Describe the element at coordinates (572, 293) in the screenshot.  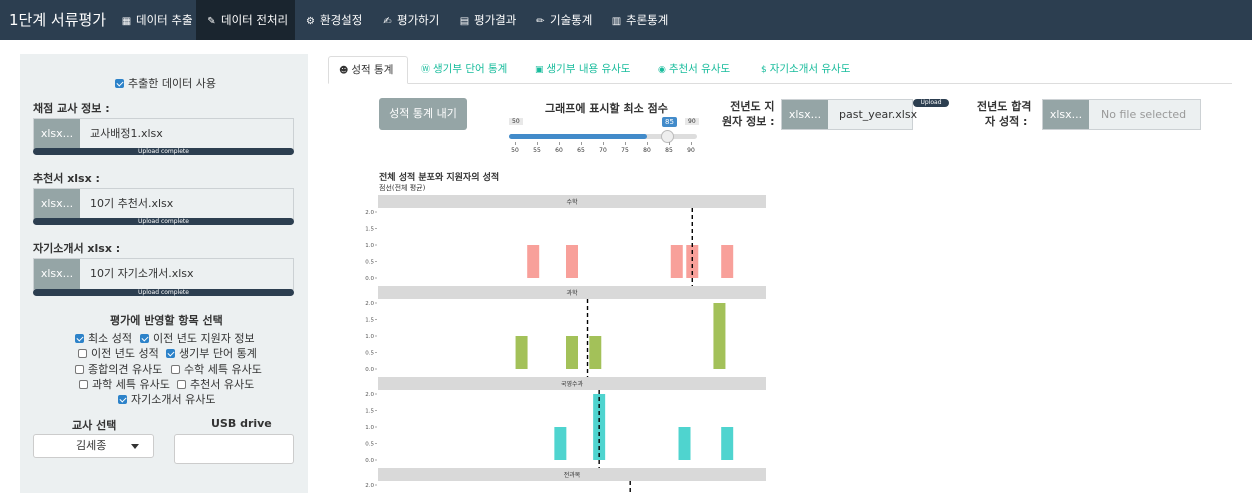
I see `facet-label: 과학` at that location.